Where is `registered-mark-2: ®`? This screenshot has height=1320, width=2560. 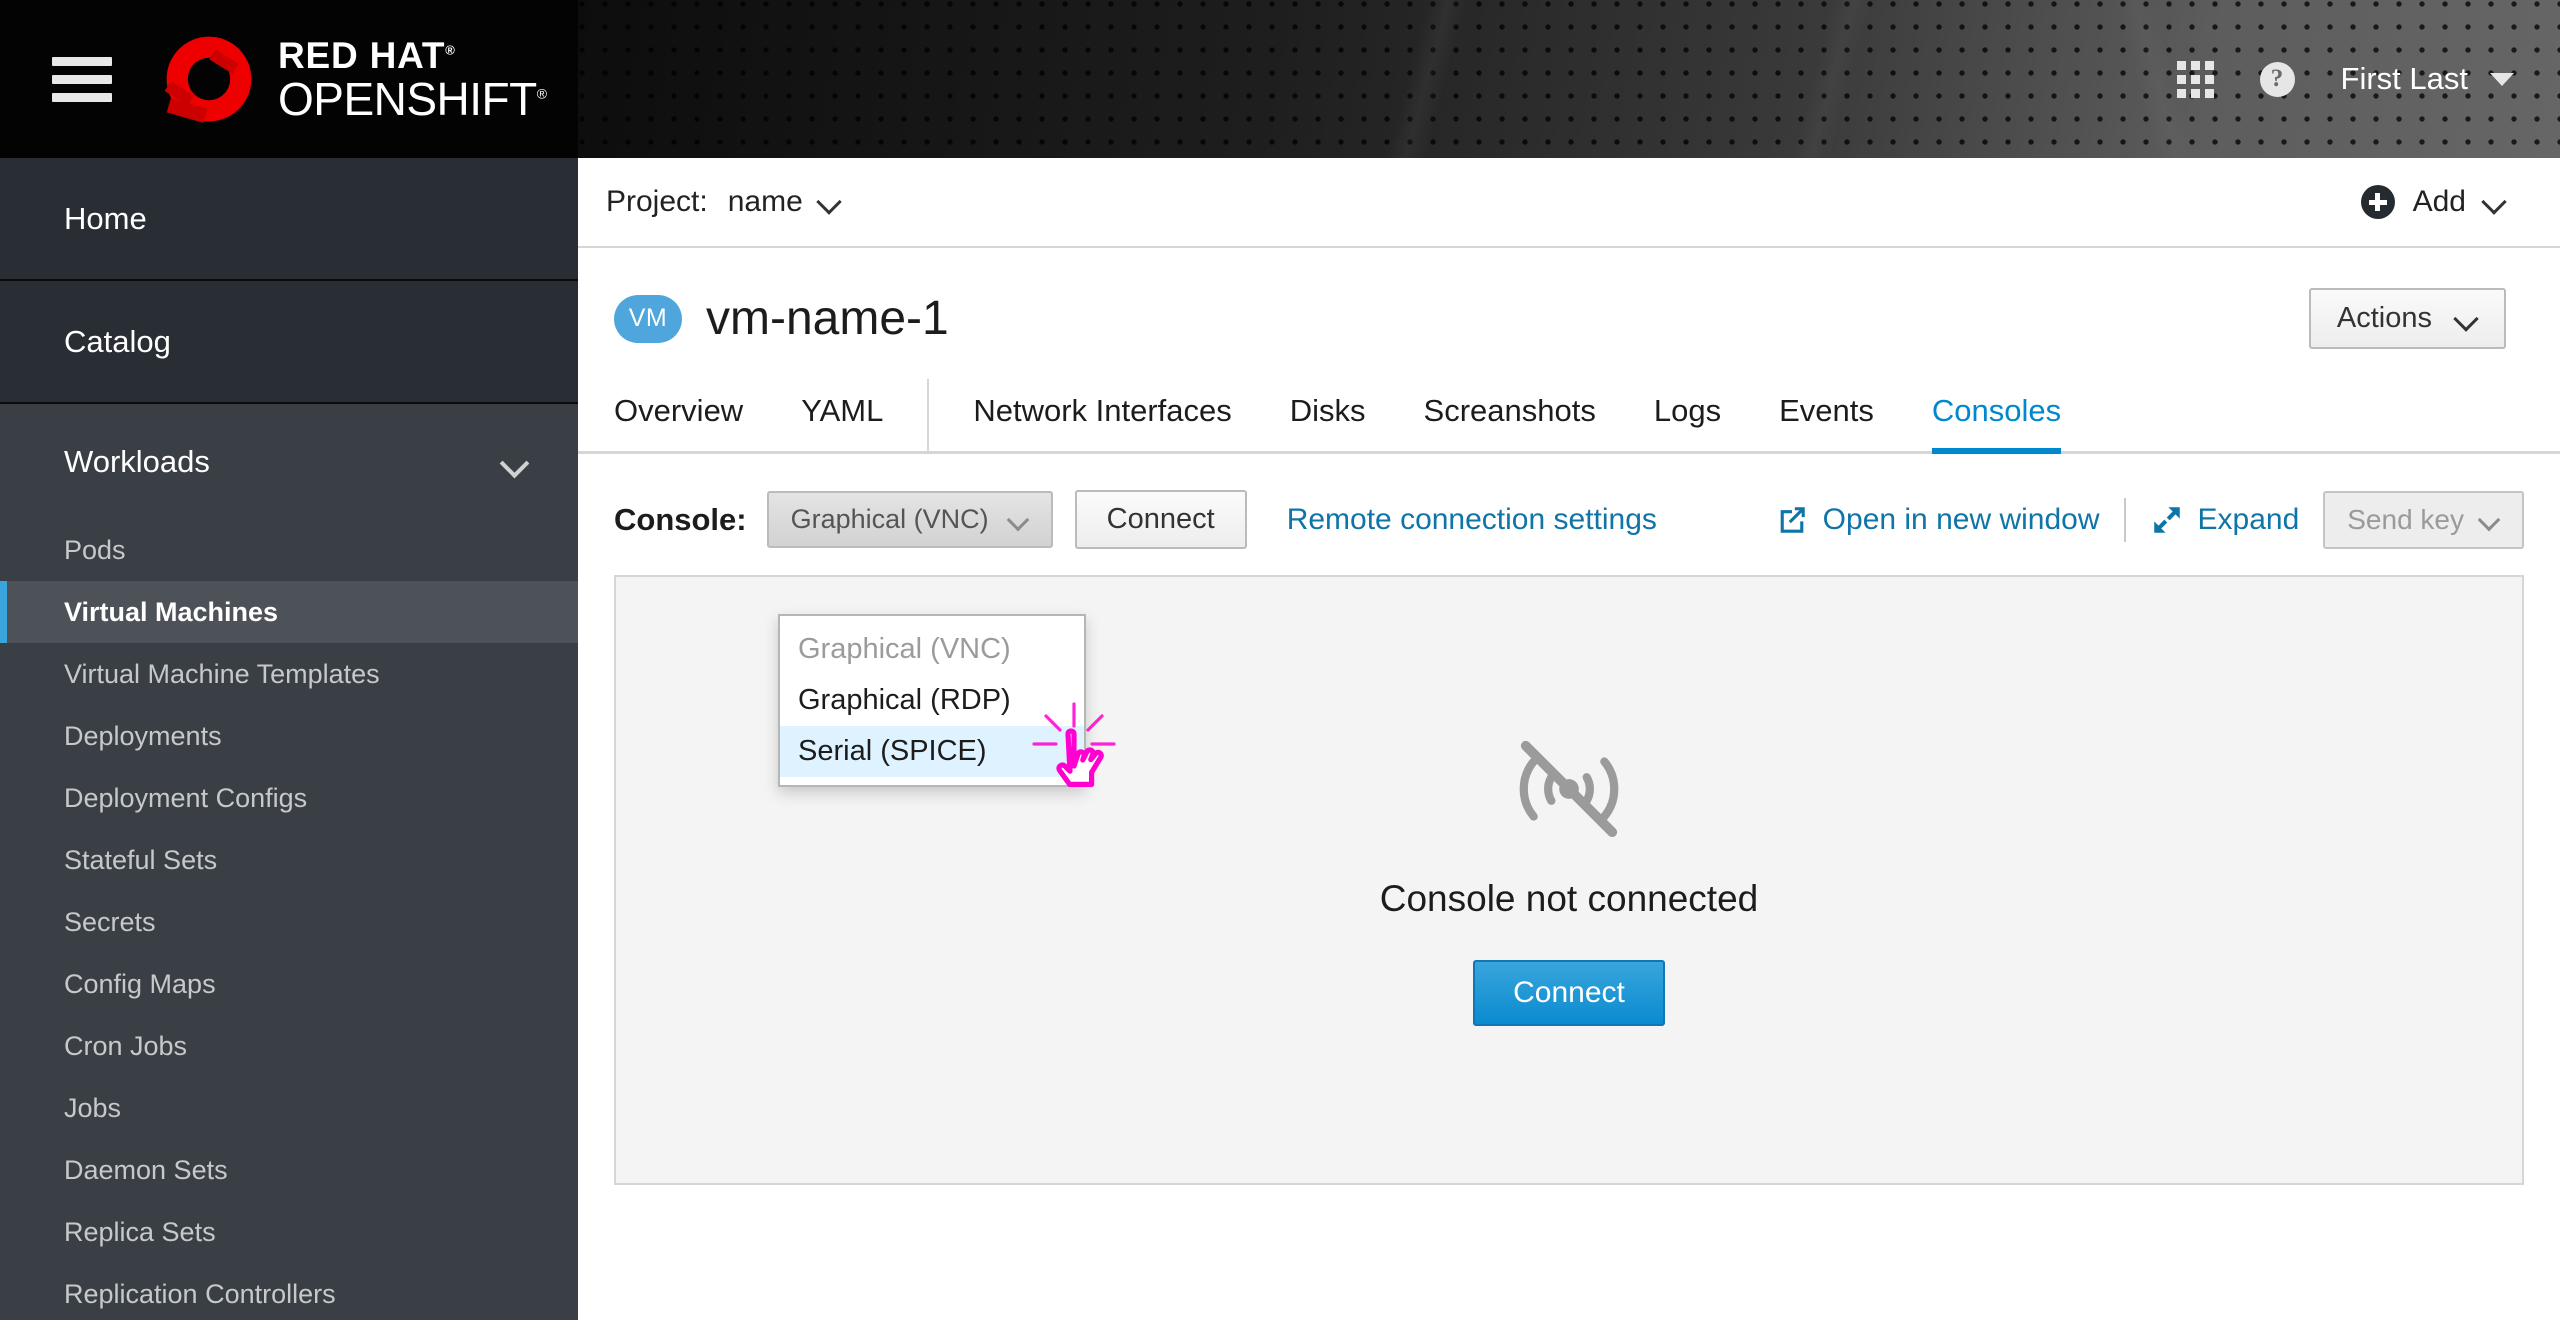 registered-mark-2: ® is located at coordinates (541, 93).